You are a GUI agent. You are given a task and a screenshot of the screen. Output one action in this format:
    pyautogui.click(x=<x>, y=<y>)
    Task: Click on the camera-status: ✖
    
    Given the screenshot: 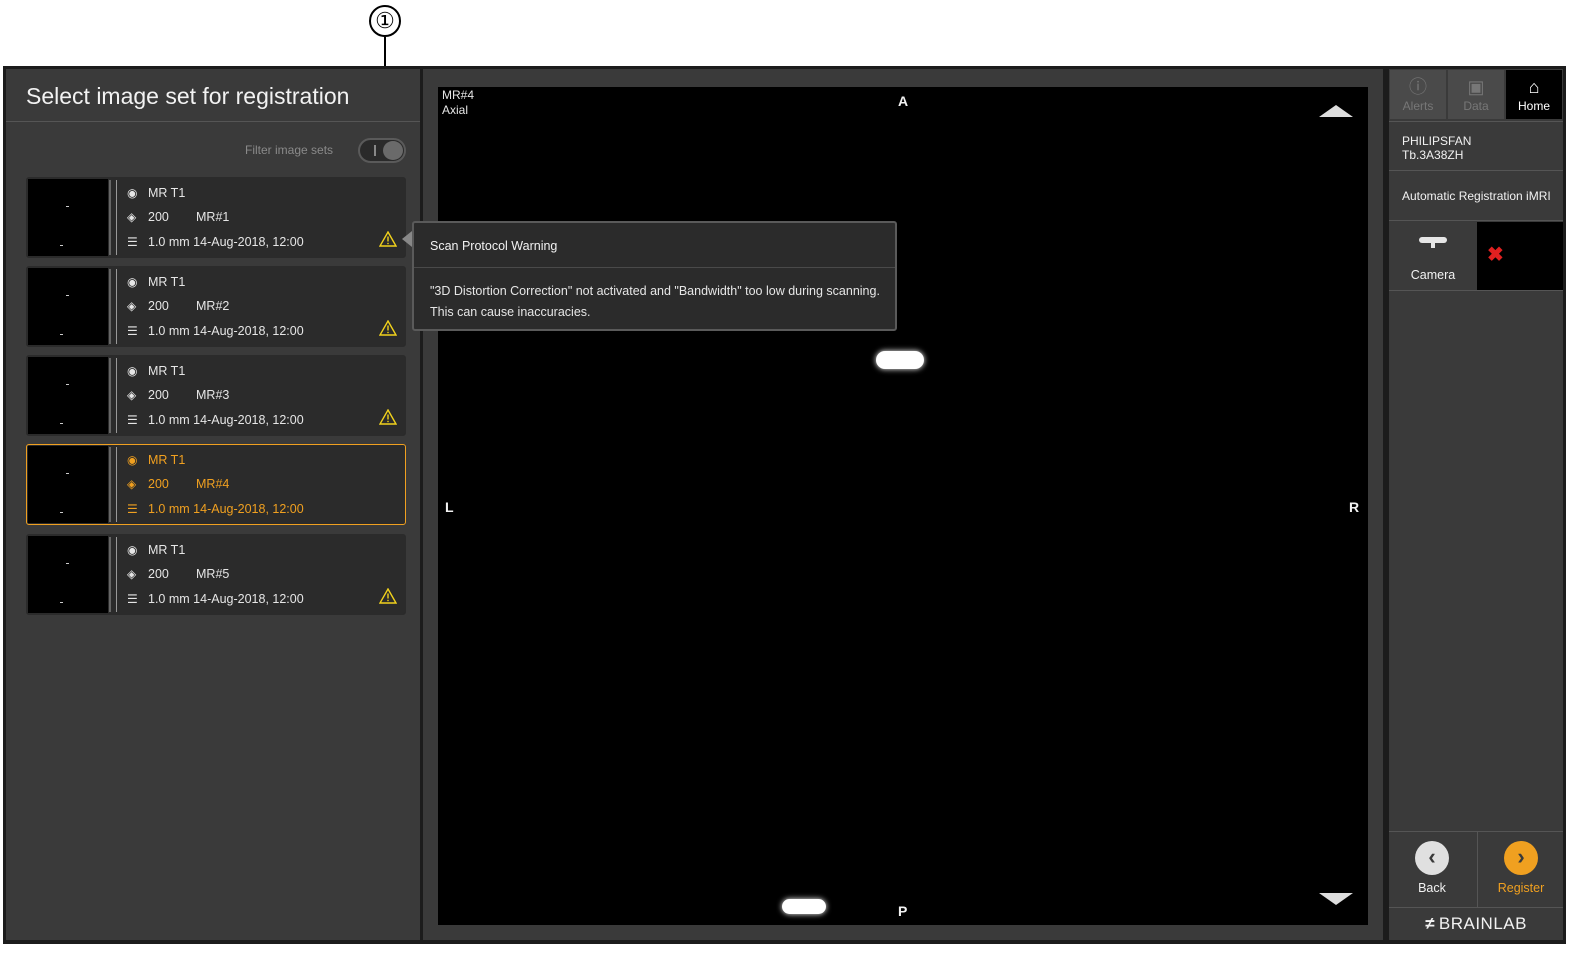 What is the action you would take?
    pyautogui.click(x=1520, y=256)
    